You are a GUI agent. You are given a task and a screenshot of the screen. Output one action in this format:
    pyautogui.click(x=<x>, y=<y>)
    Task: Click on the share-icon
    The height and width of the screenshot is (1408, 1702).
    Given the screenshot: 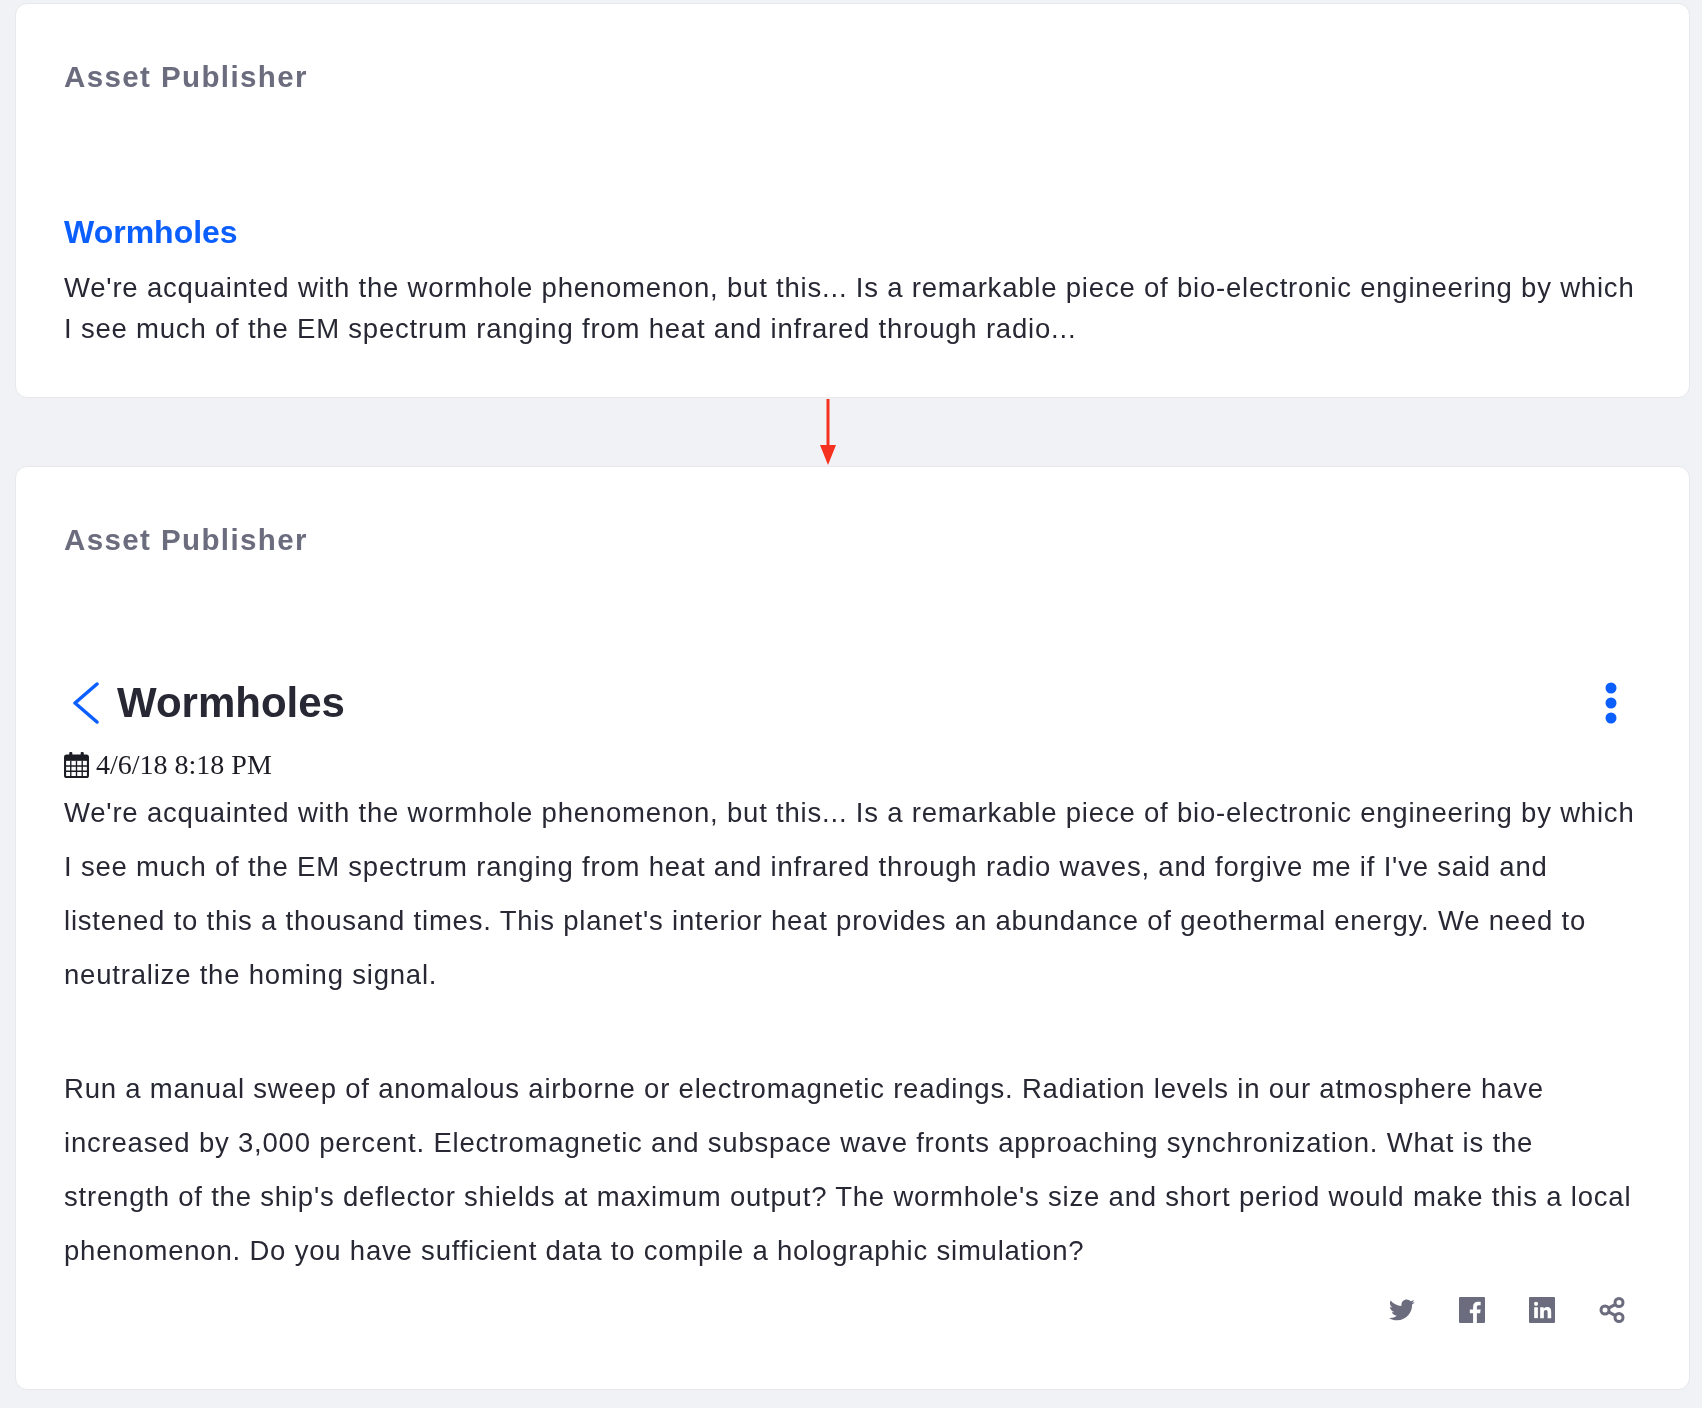 What is the action you would take?
    pyautogui.click(x=1612, y=1310)
    